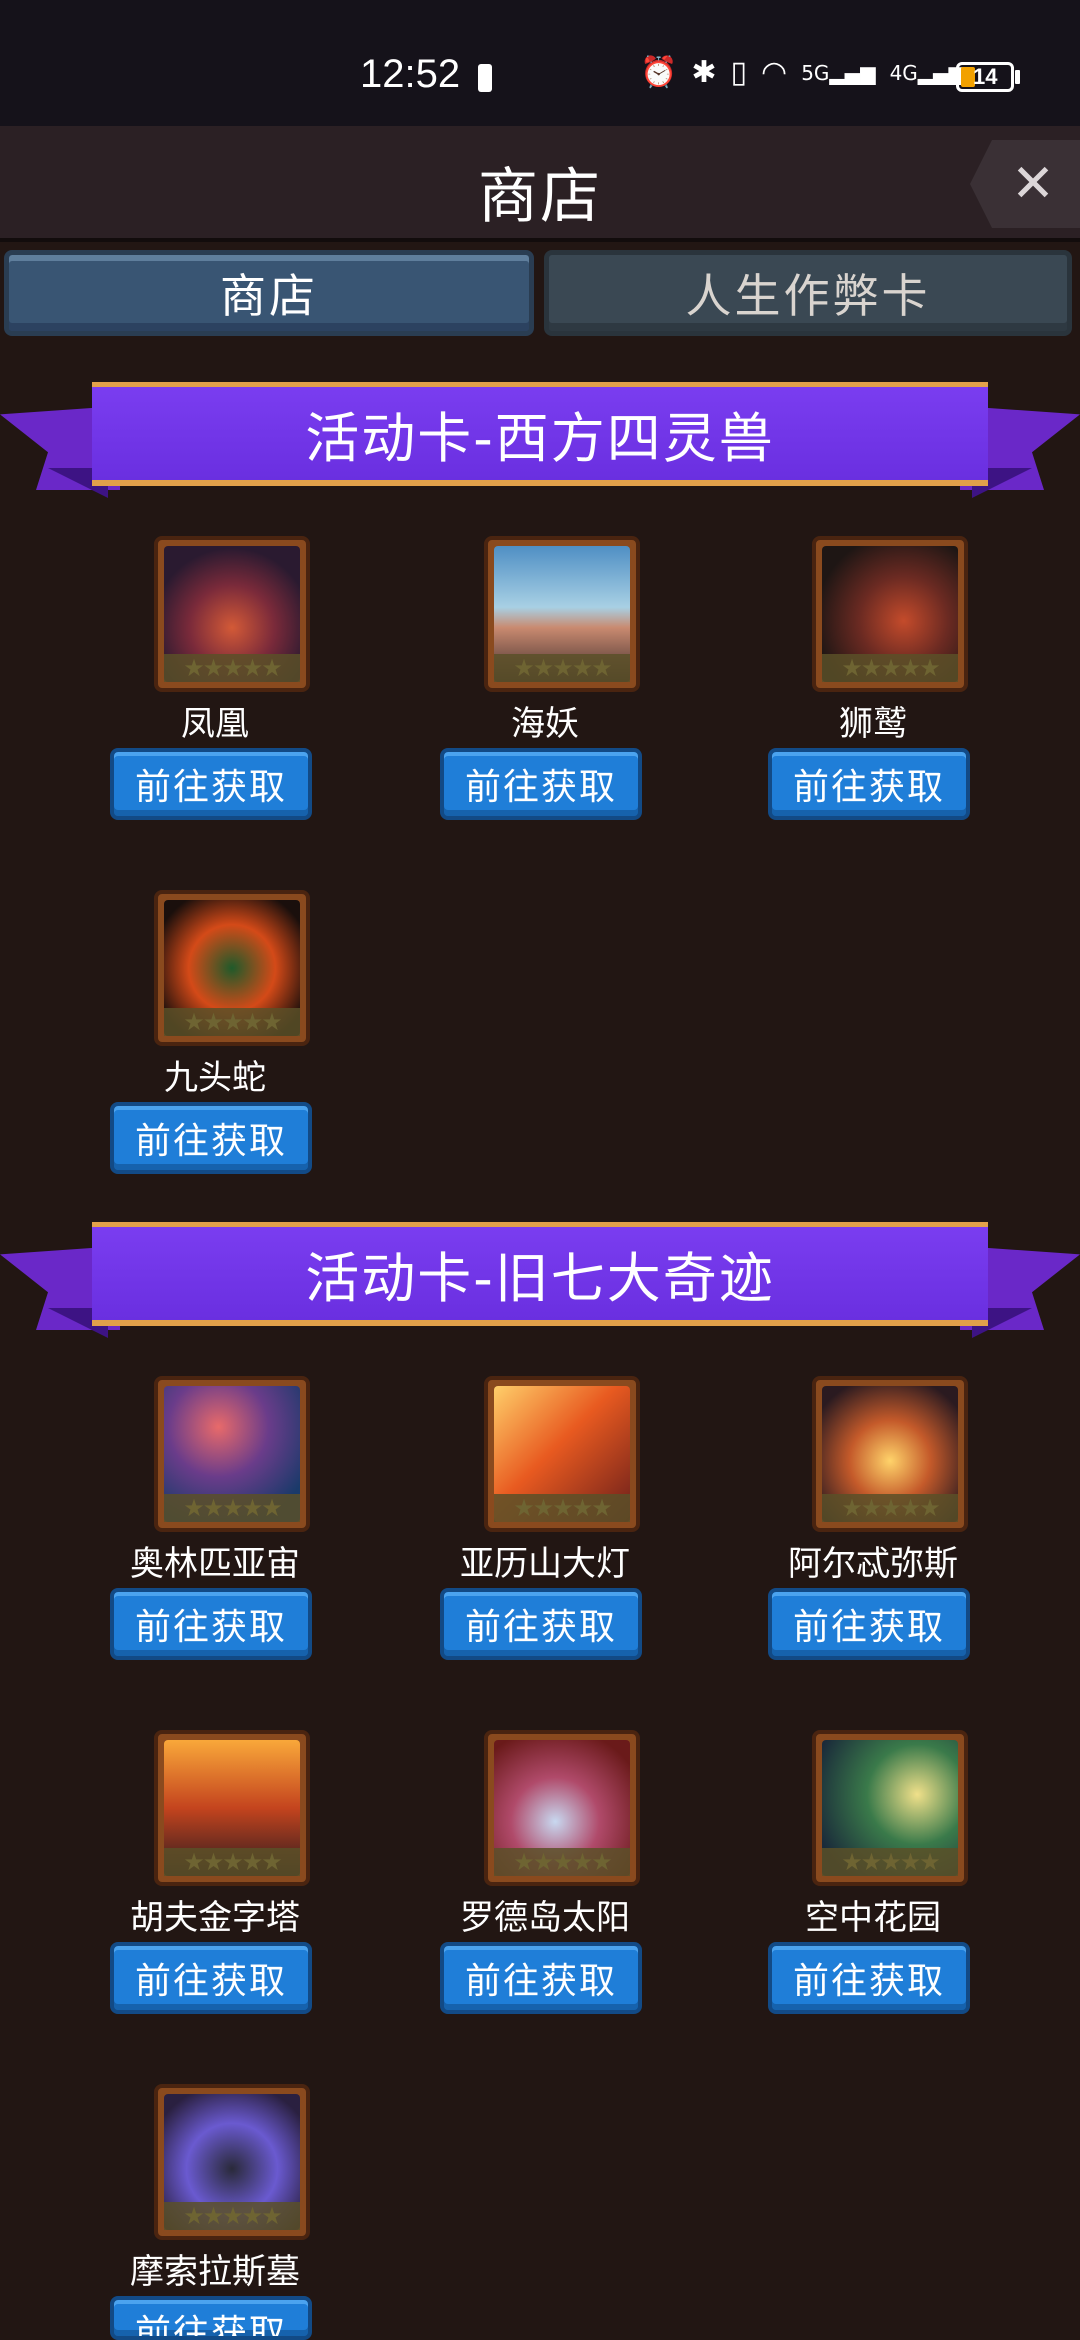  Describe the element at coordinates (269, 293) in the screenshot. I see `tab-shop: 商店` at that location.